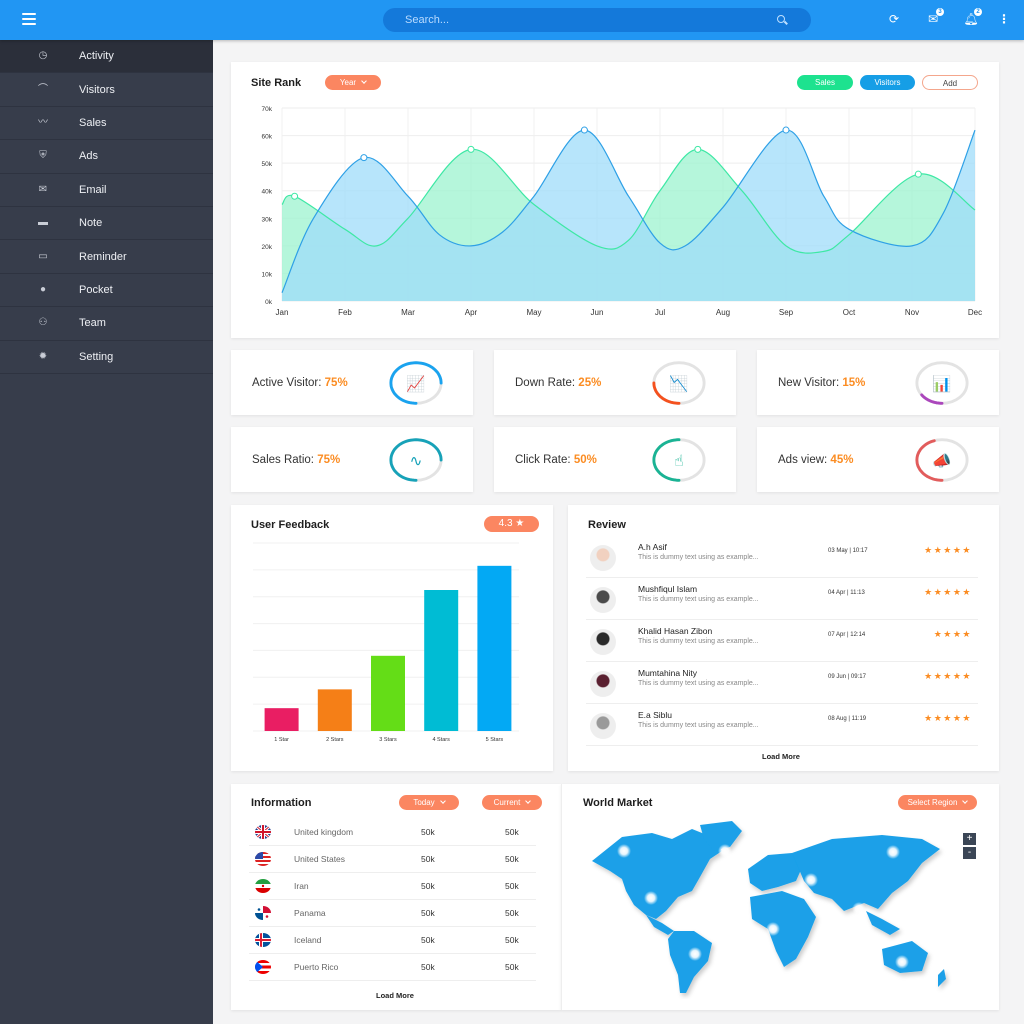 This screenshot has width=1024, height=1024. Describe the element at coordinates (816, 460) in the screenshot. I see `stat-label: Ads view: 45%` at that location.